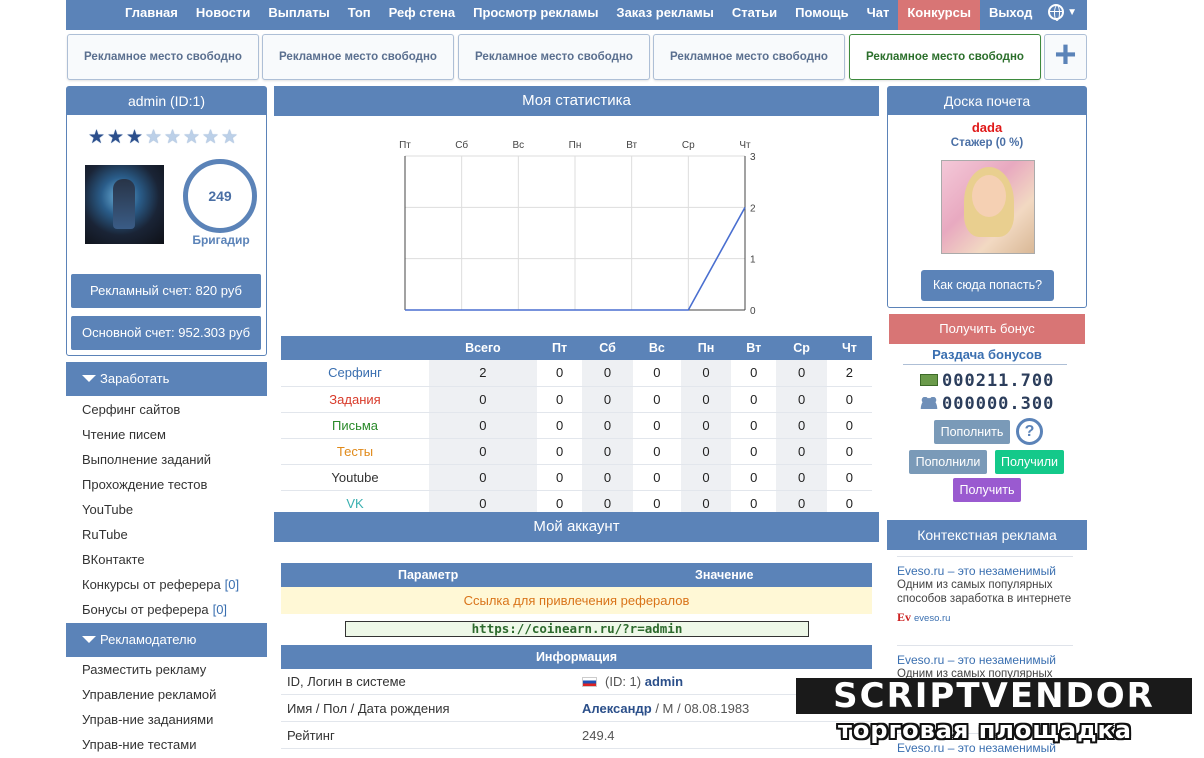 This screenshot has width=1204, height=758. What do you see at coordinates (166, 333) in the screenshot?
I see `main-account-button: Основной счет: 952.303 руб` at bounding box center [166, 333].